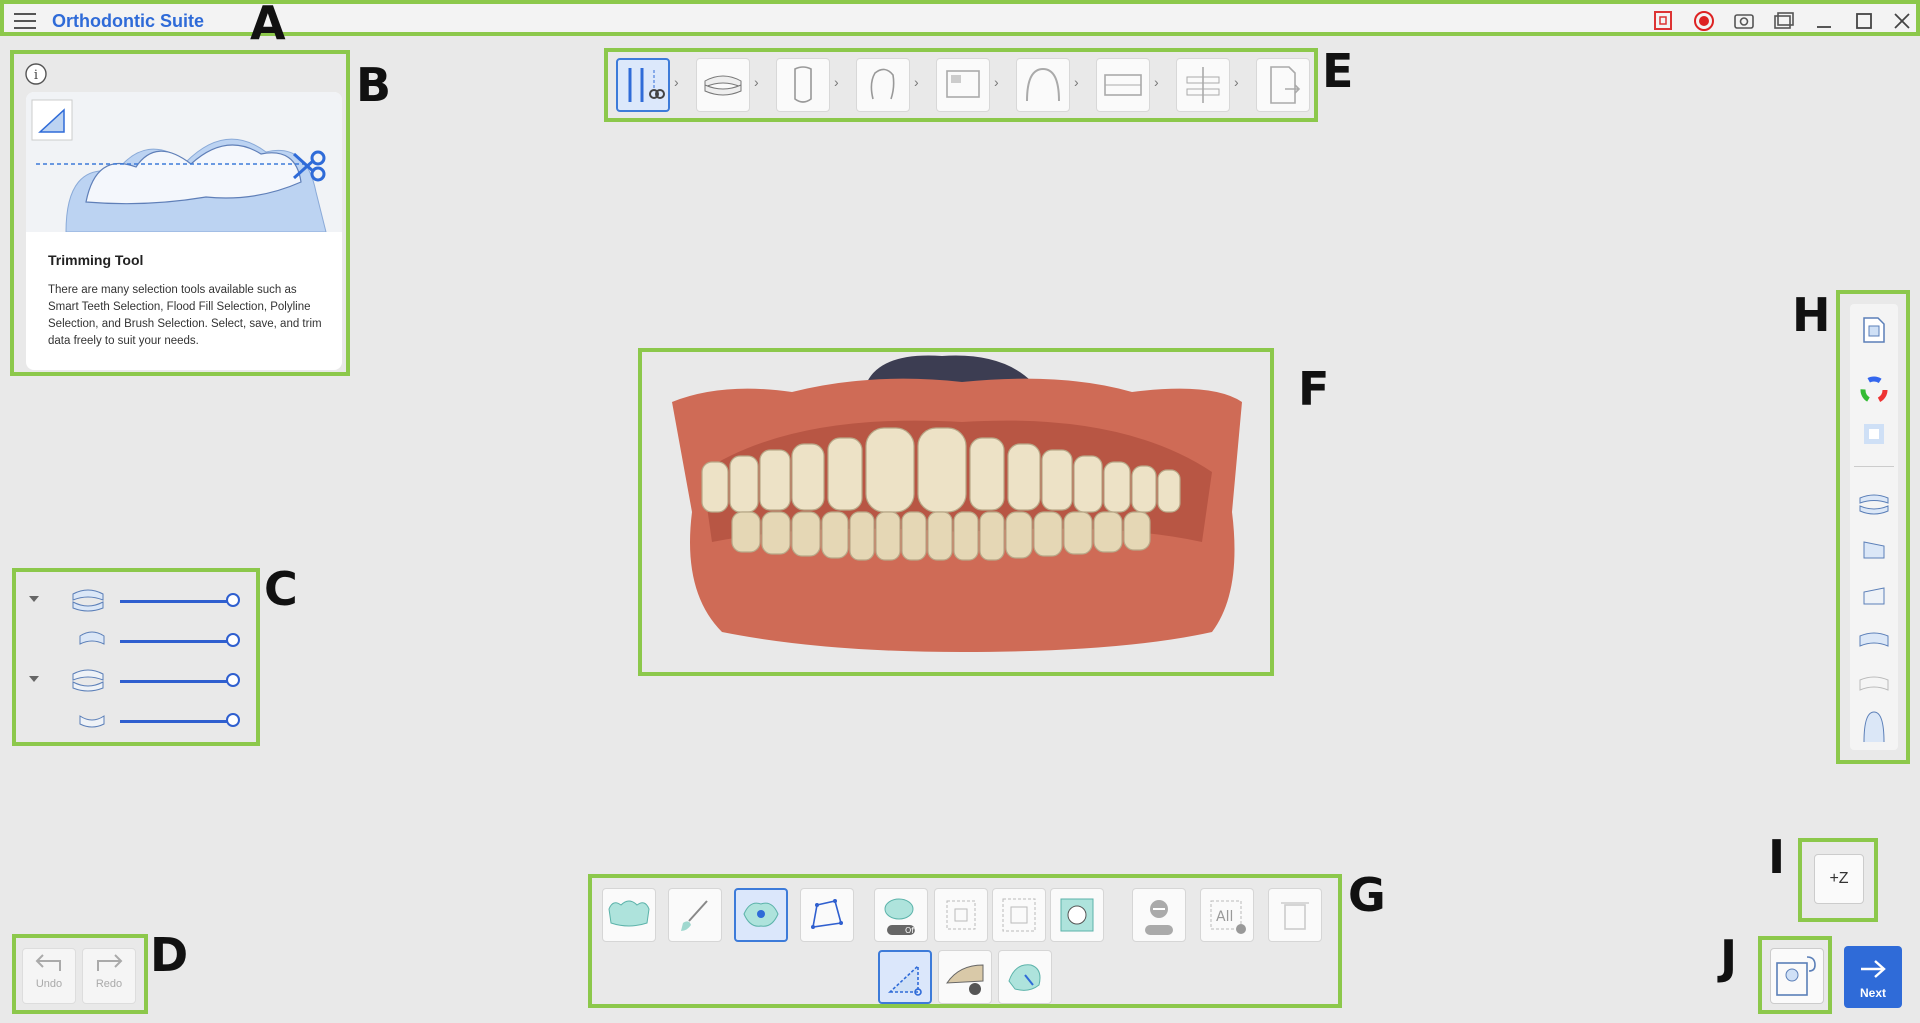 The image size is (1920, 1023). What do you see at coordinates (1874, 466) in the screenshot?
I see `toolbar-divider` at bounding box center [1874, 466].